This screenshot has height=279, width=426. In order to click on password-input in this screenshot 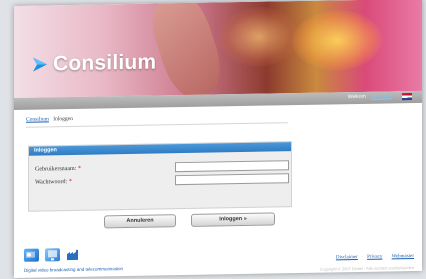, I will do `click(232, 179)`.